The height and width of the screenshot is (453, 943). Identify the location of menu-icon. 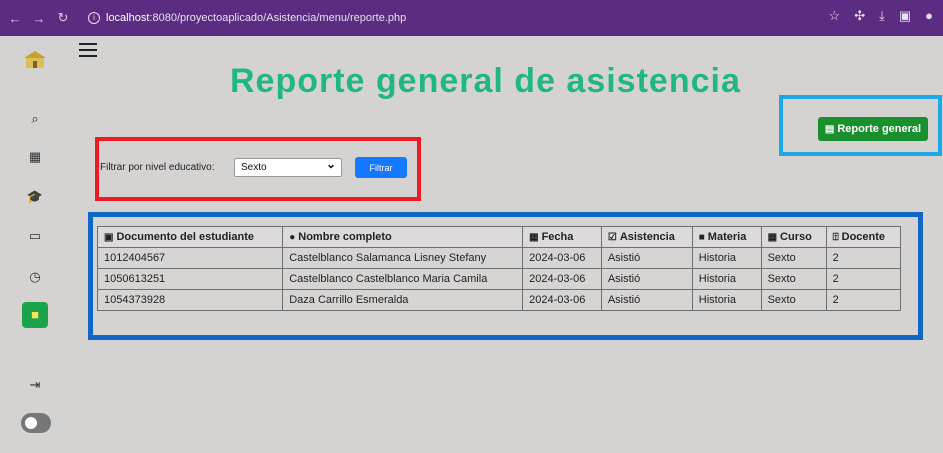
(88, 50).